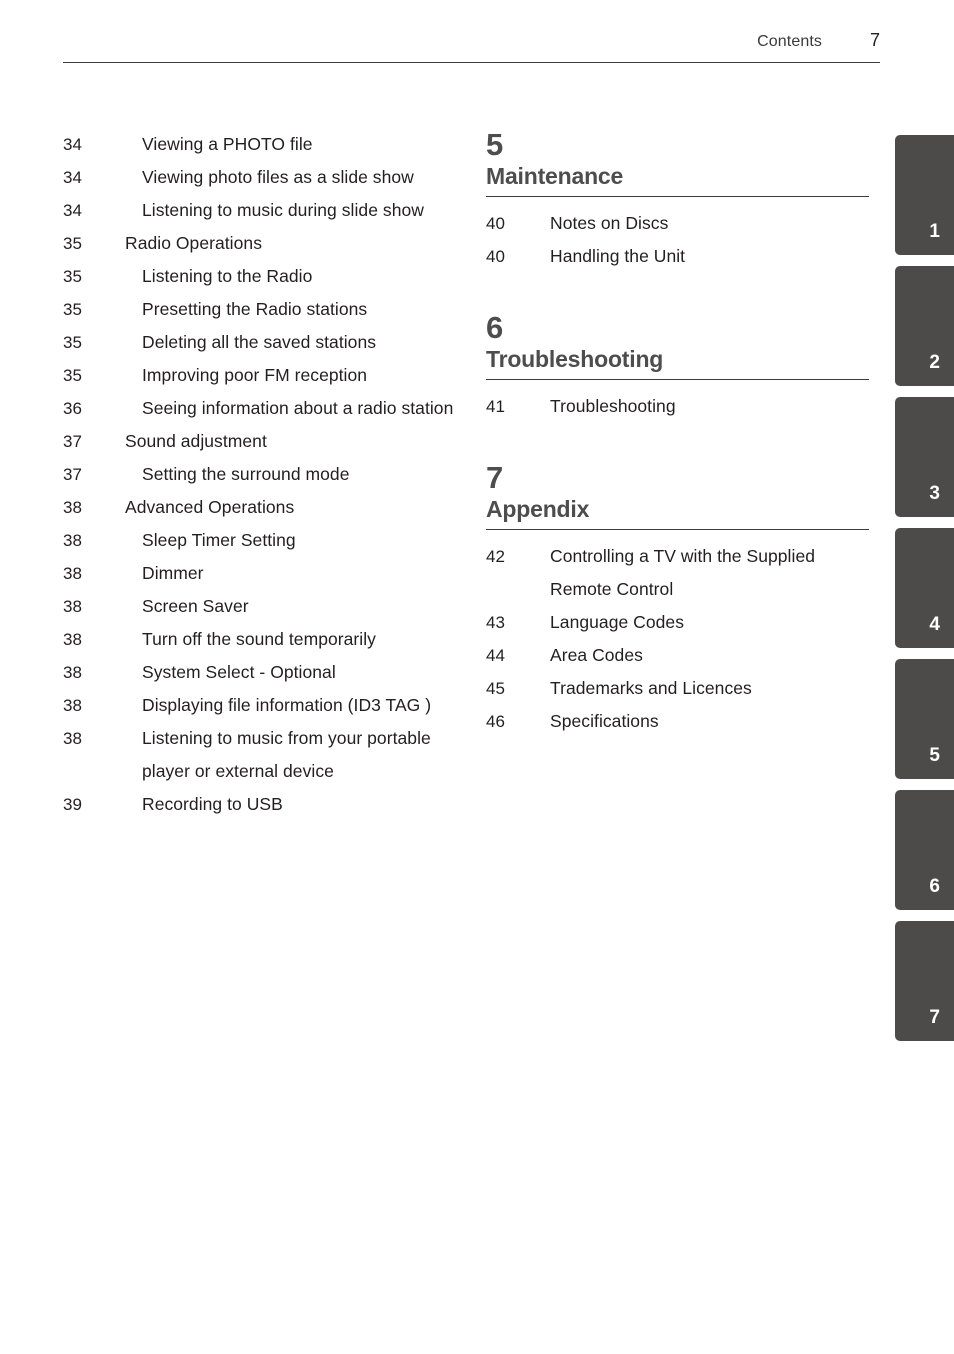  I want to click on chapter-title: Maintenance, so click(555, 176).